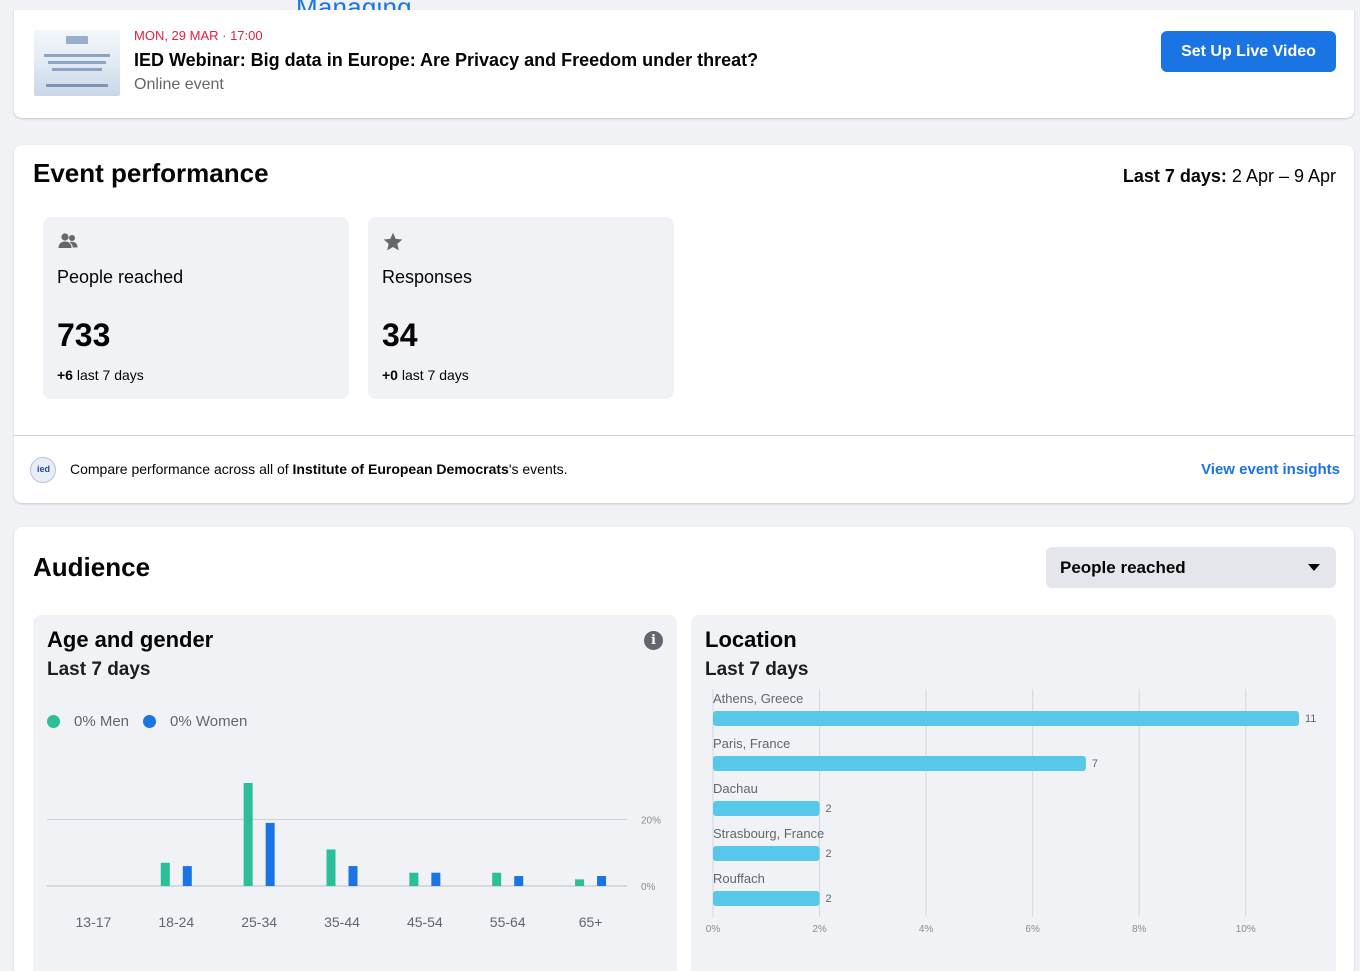  What do you see at coordinates (1310, 719) in the screenshot?
I see `location-value-label: 11` at bounding box center [1310, 719].